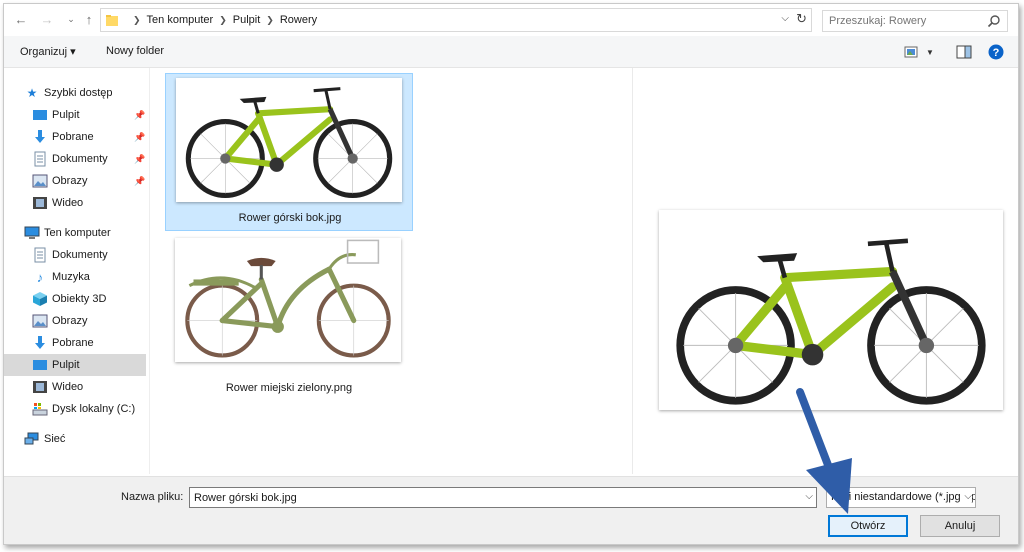  I want to click on organize-button: Organizuj ▾, so click(48, 51).